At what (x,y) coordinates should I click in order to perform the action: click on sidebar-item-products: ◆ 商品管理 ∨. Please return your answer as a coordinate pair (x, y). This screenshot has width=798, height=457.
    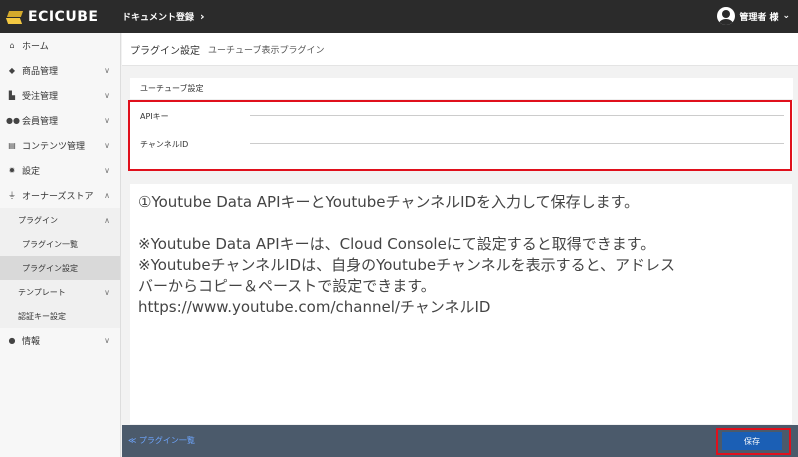
    Looking at the image, I should click on (60, 70).